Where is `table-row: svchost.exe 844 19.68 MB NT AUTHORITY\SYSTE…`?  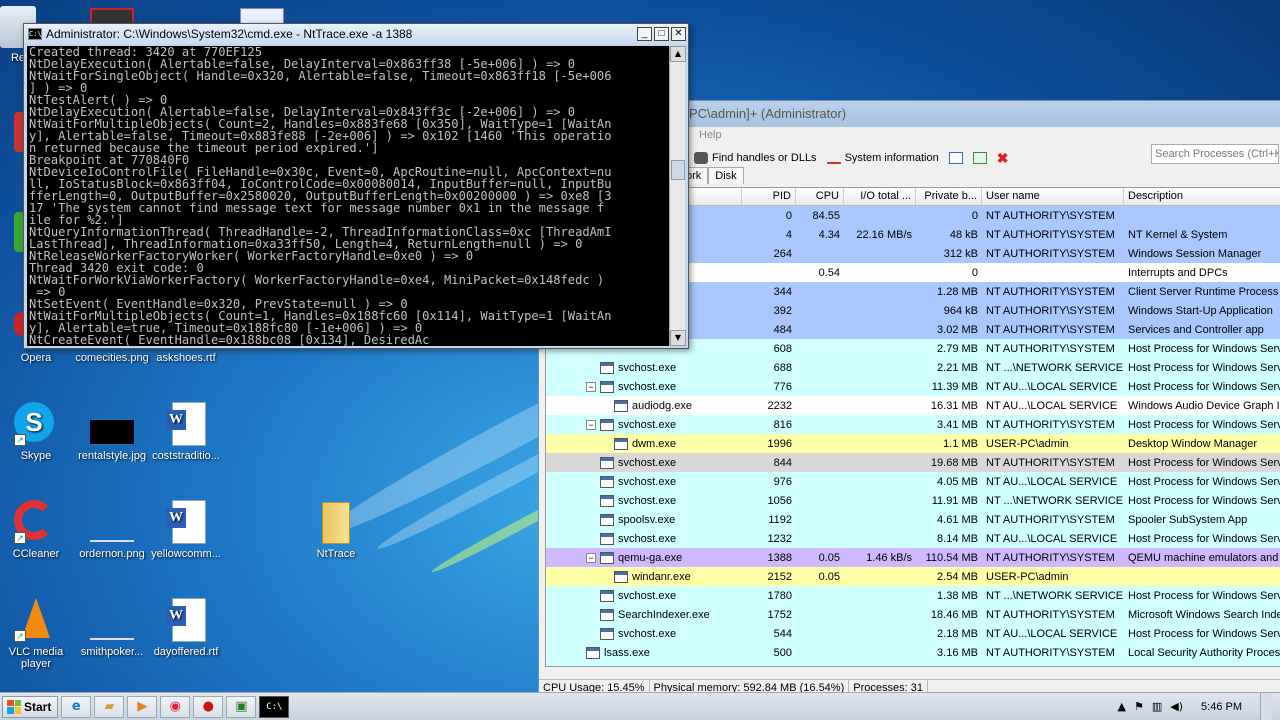 table-row: svchost.exe 844 19.68 MB NT AUTHORITY\SYSTE… is located at coordinates (913, 462).